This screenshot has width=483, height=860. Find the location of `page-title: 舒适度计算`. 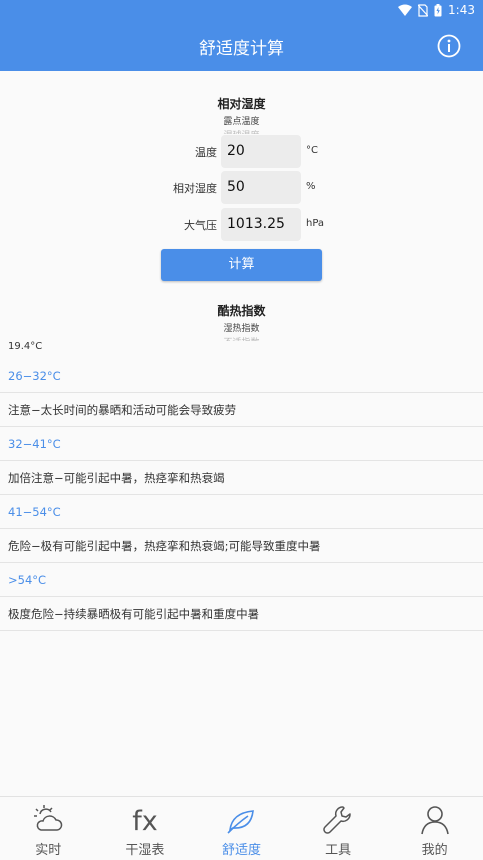

page-title: 舒适度计算 is located at coordinates (241, 49).